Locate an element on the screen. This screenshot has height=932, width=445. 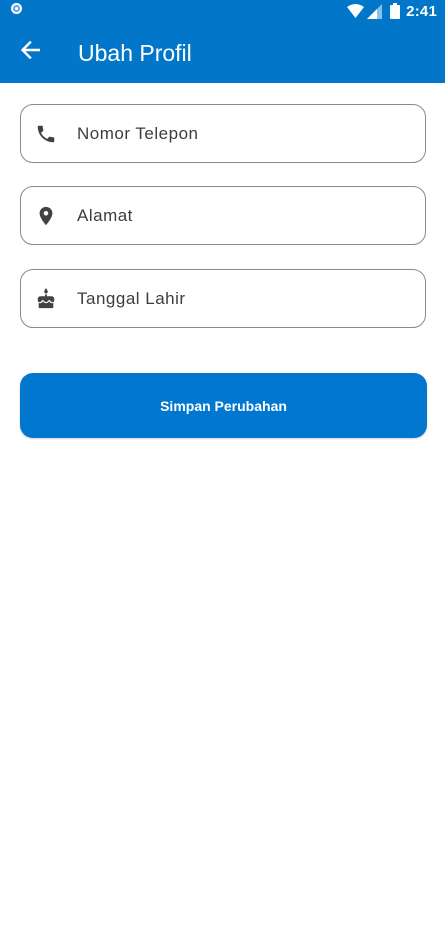
phone-field is located at coordinates (223, 133).